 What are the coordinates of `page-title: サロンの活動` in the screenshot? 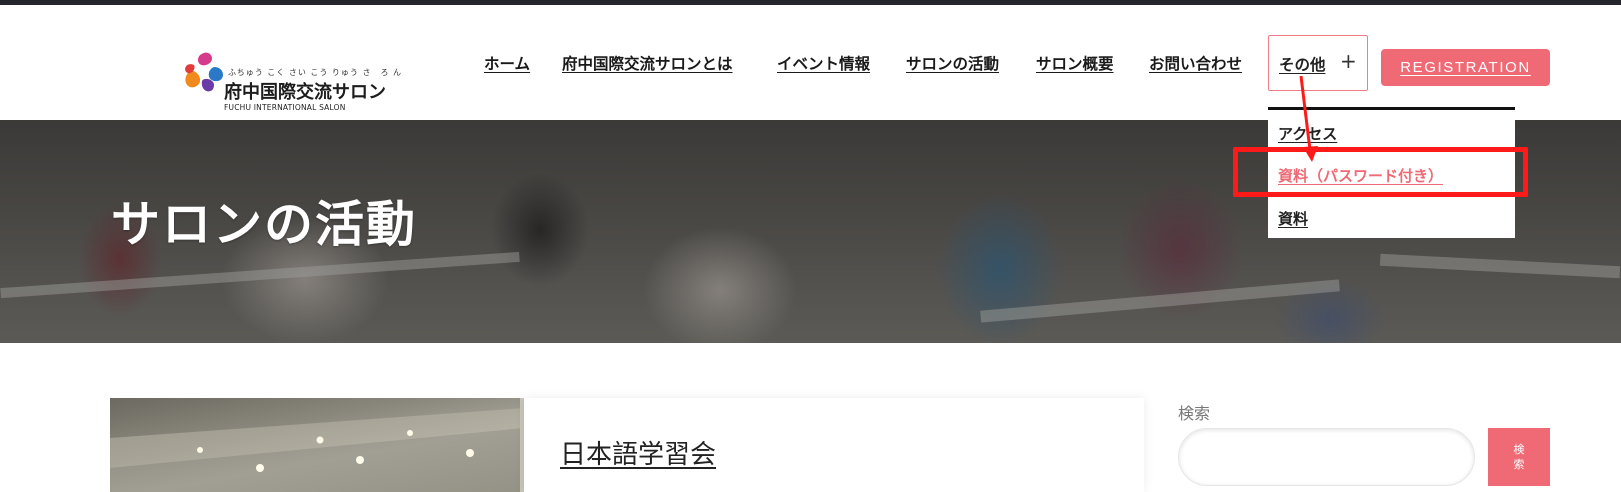 It's located at (264, 224).